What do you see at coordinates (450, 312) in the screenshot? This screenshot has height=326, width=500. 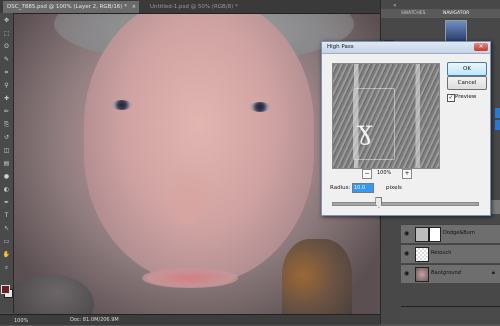 I see `layers-panel-footer` at bounding box center [450, 312].